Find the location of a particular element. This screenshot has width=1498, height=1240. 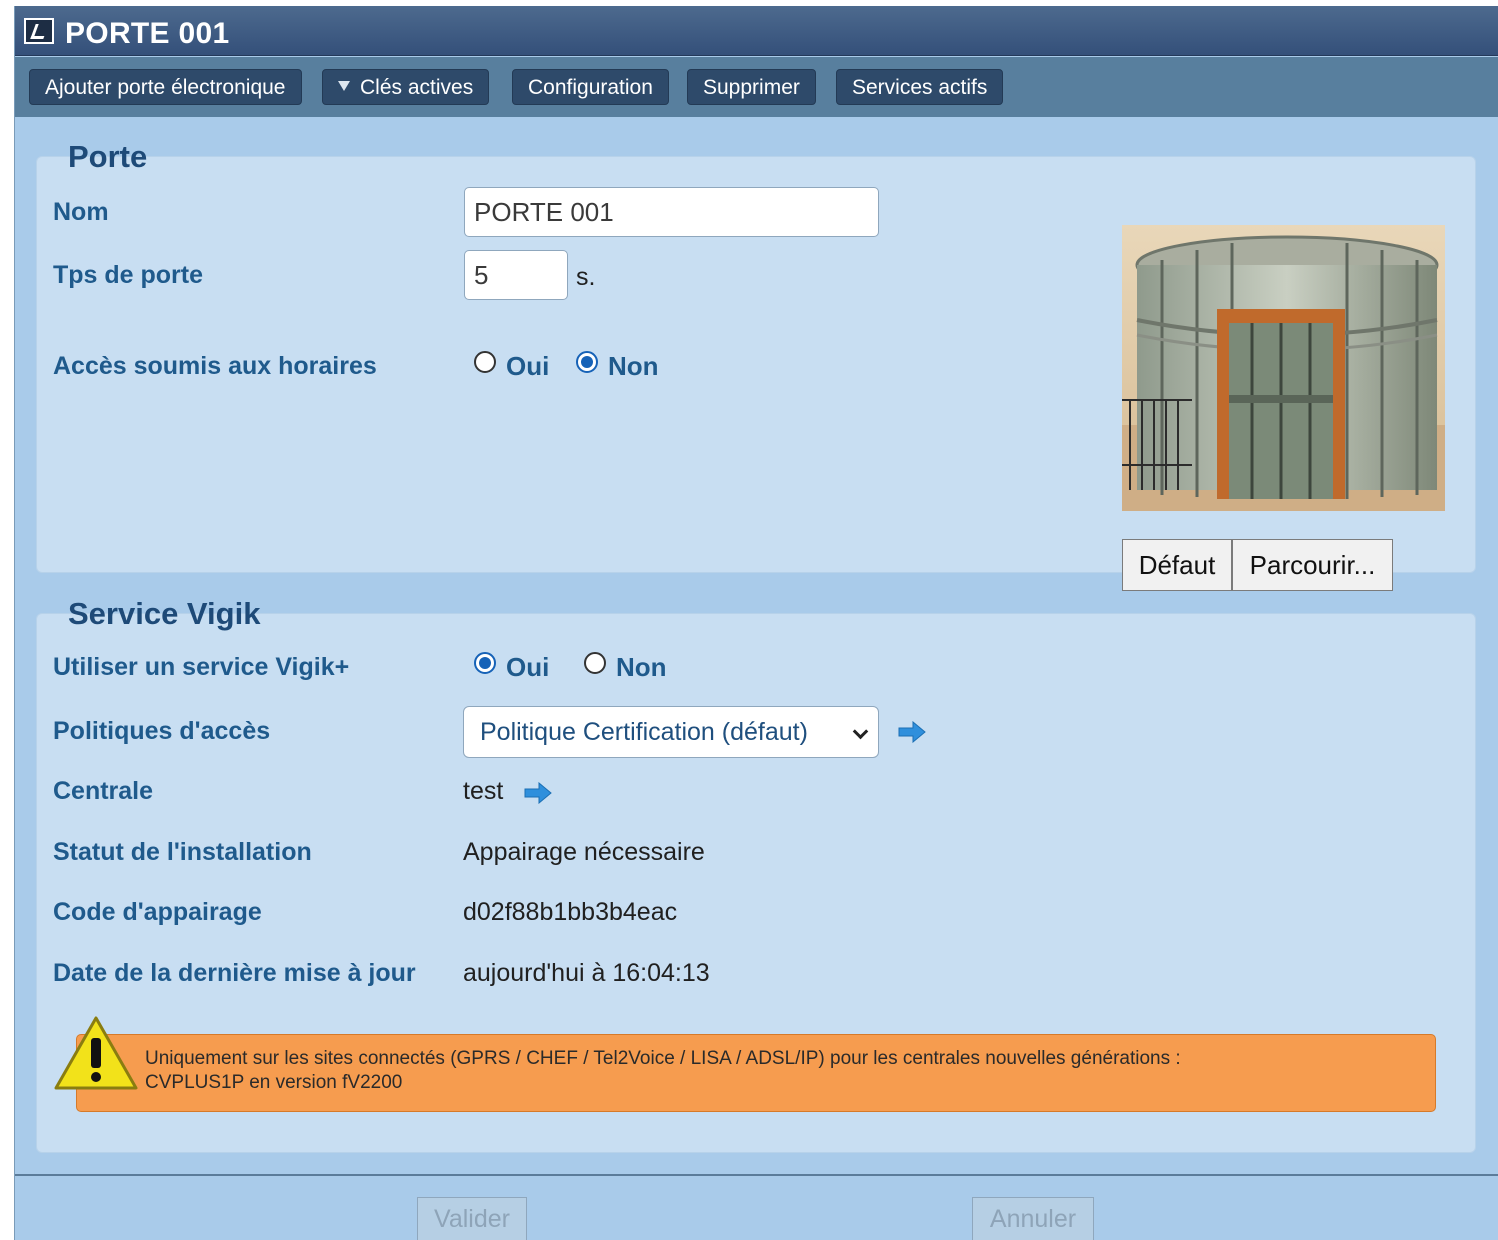

warning-line-2: CVPLUS1P en version fV2200 is located at coordinates (274, 1082).